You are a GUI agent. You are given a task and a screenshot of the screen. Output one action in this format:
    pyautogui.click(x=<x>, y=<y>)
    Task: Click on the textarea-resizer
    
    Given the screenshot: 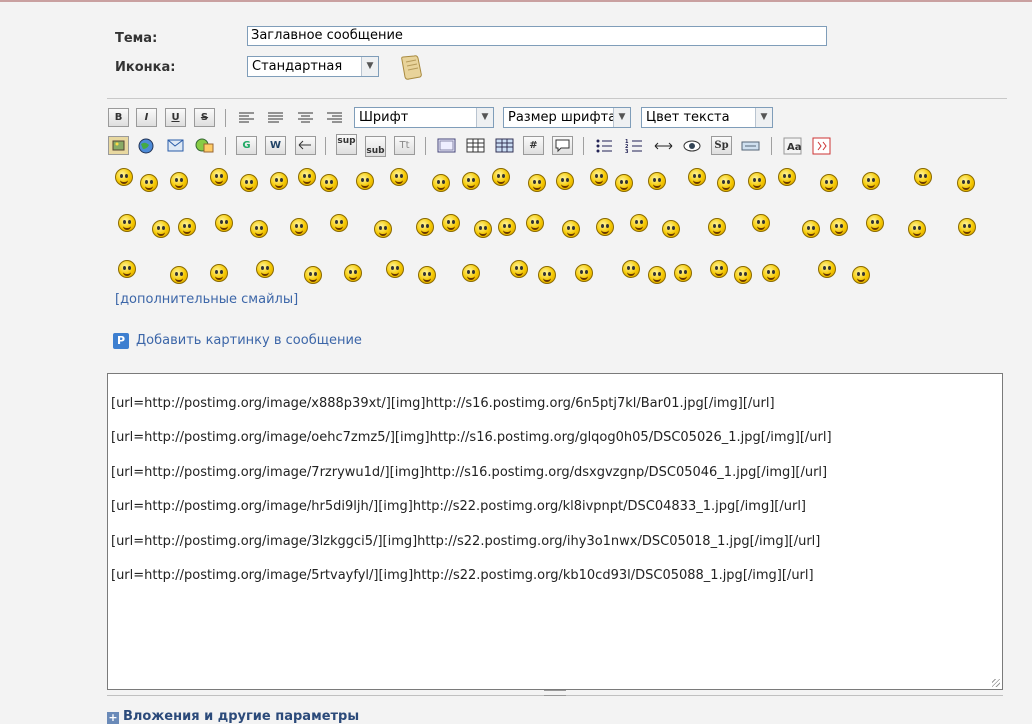 What is the action you would take?
    pyautogui.click(x=555, y=693)
    